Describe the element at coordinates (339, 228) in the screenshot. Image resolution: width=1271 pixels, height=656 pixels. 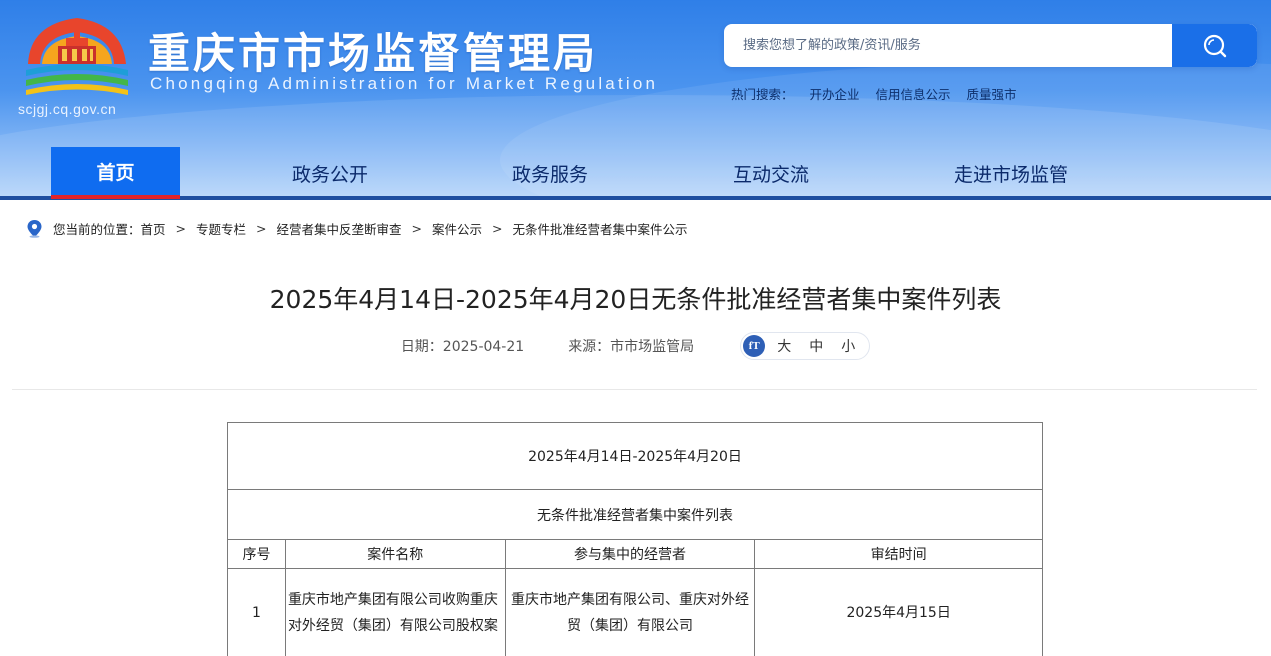
I see `breadcrumb-item: 经营者集中反垄断审查` at that location.